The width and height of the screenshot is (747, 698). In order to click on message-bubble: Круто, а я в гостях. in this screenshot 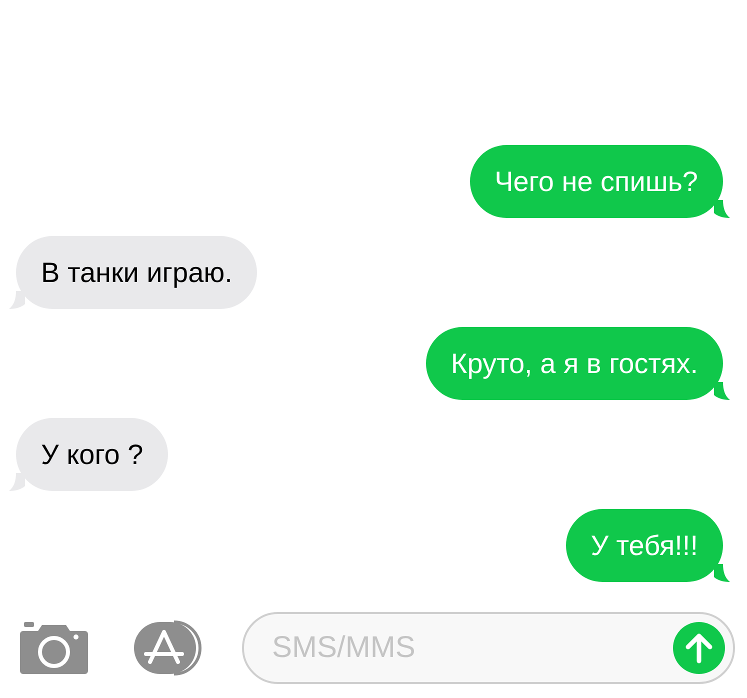, I will do `click(574, 363)`.